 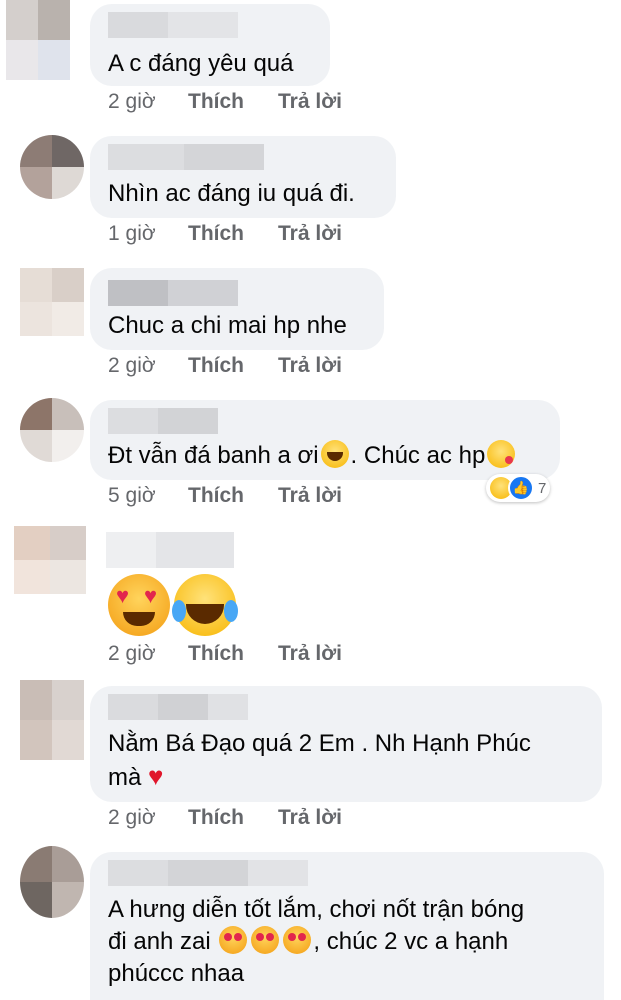 What do you see at coordinates (139, 605) in the screenshot?
I see `heart-eyes-emoji-icon: ♥ ♥` at bounding box center [139, 605].